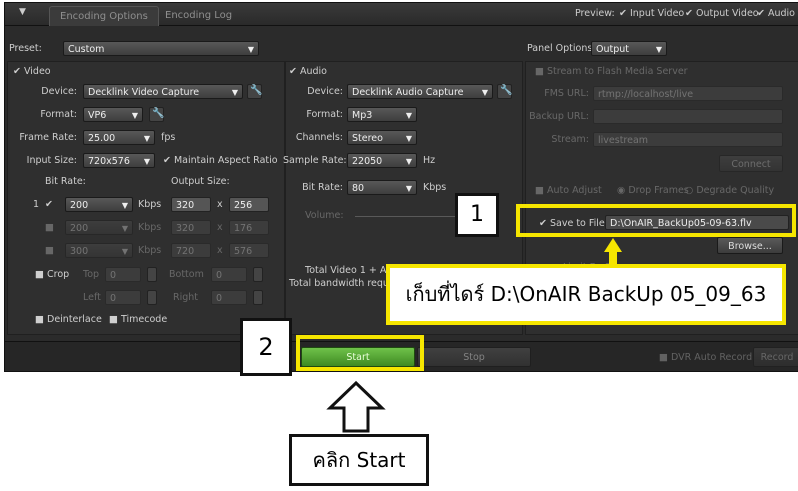 The image size is (798, 491). What do you see at coordinates (735, 190) in the screenshot?
I see `degrade-quality-label: Degrade Quality` at bounding box center [735, 190].